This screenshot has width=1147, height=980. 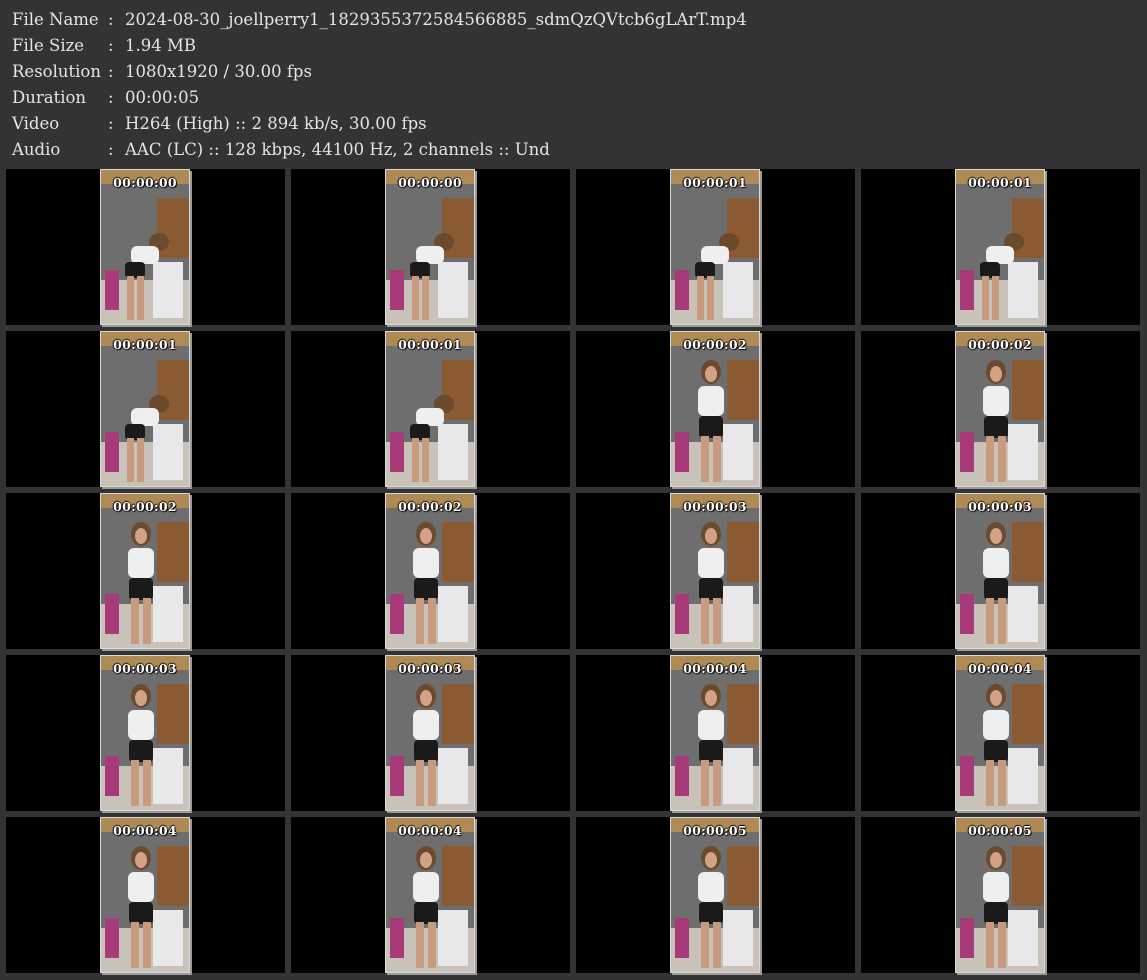 I want to click on frame-timestamp: 00:00:05, so click(x=1000, y=830).